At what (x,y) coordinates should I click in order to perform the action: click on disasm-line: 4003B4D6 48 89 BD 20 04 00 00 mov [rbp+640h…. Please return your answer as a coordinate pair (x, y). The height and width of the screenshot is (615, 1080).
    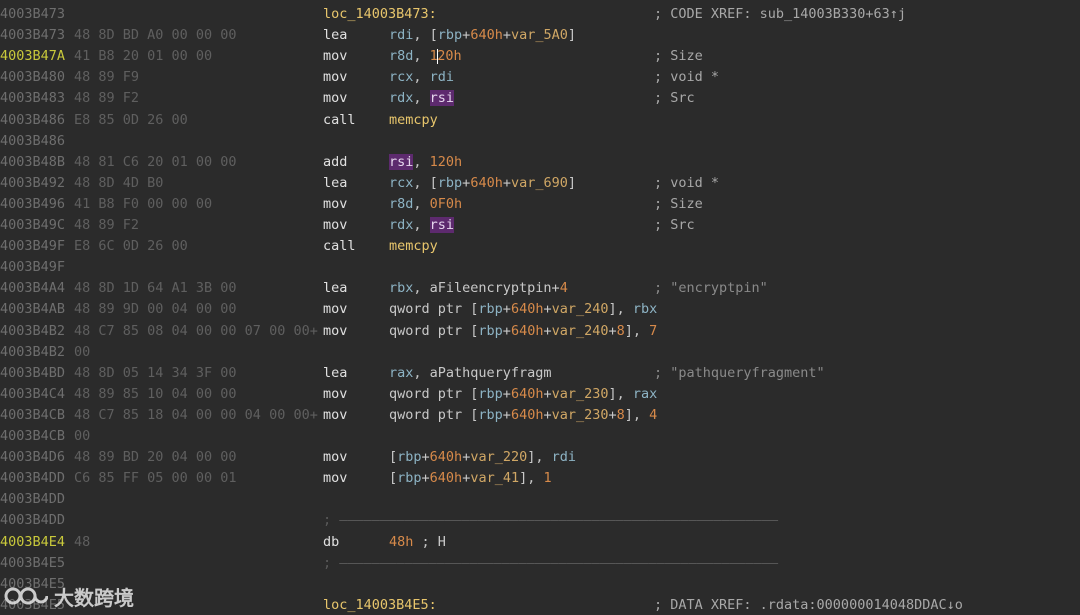
    Looking at the image, I should click on (540, 457).